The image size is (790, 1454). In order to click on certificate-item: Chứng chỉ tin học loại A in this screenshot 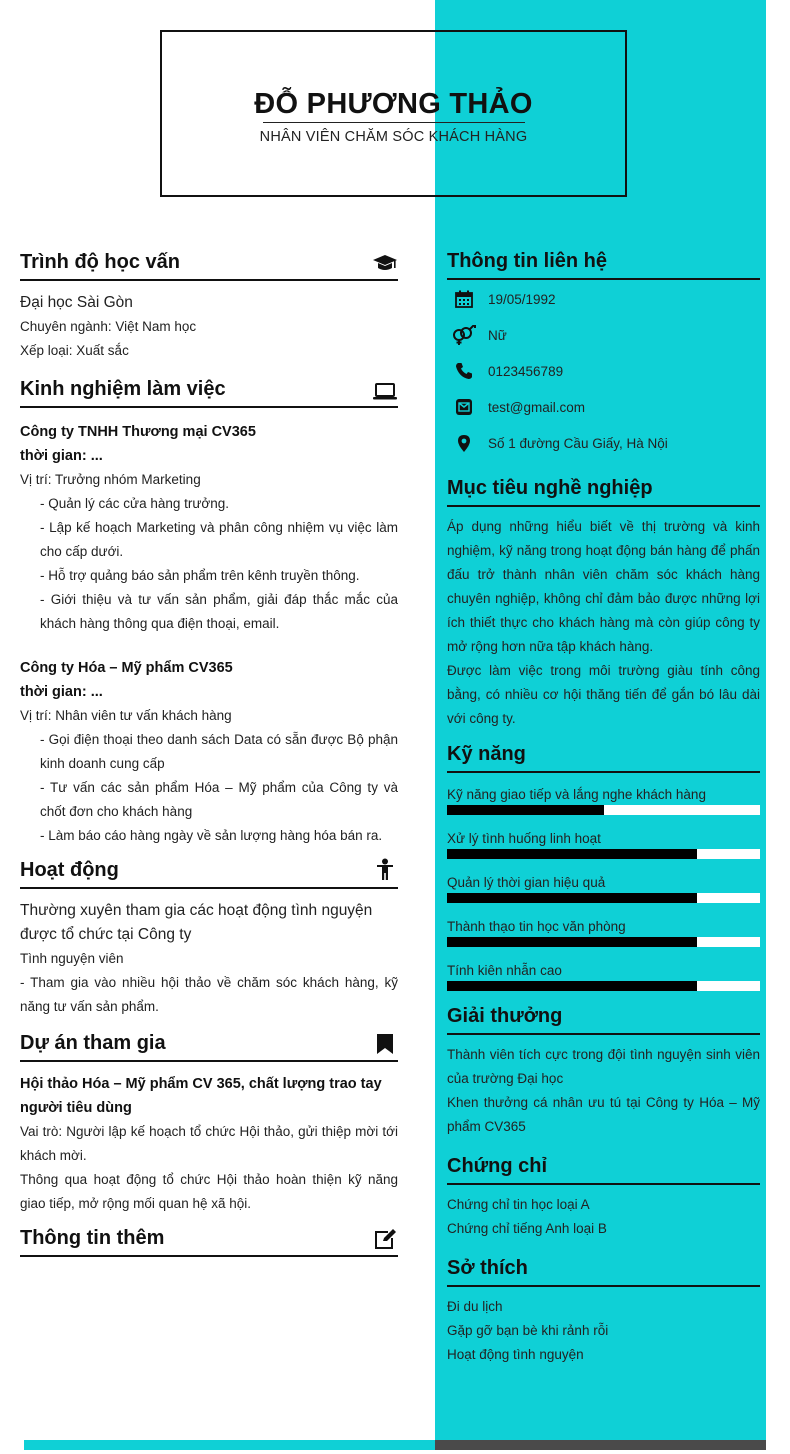, I will do `click(518, 1204)`.